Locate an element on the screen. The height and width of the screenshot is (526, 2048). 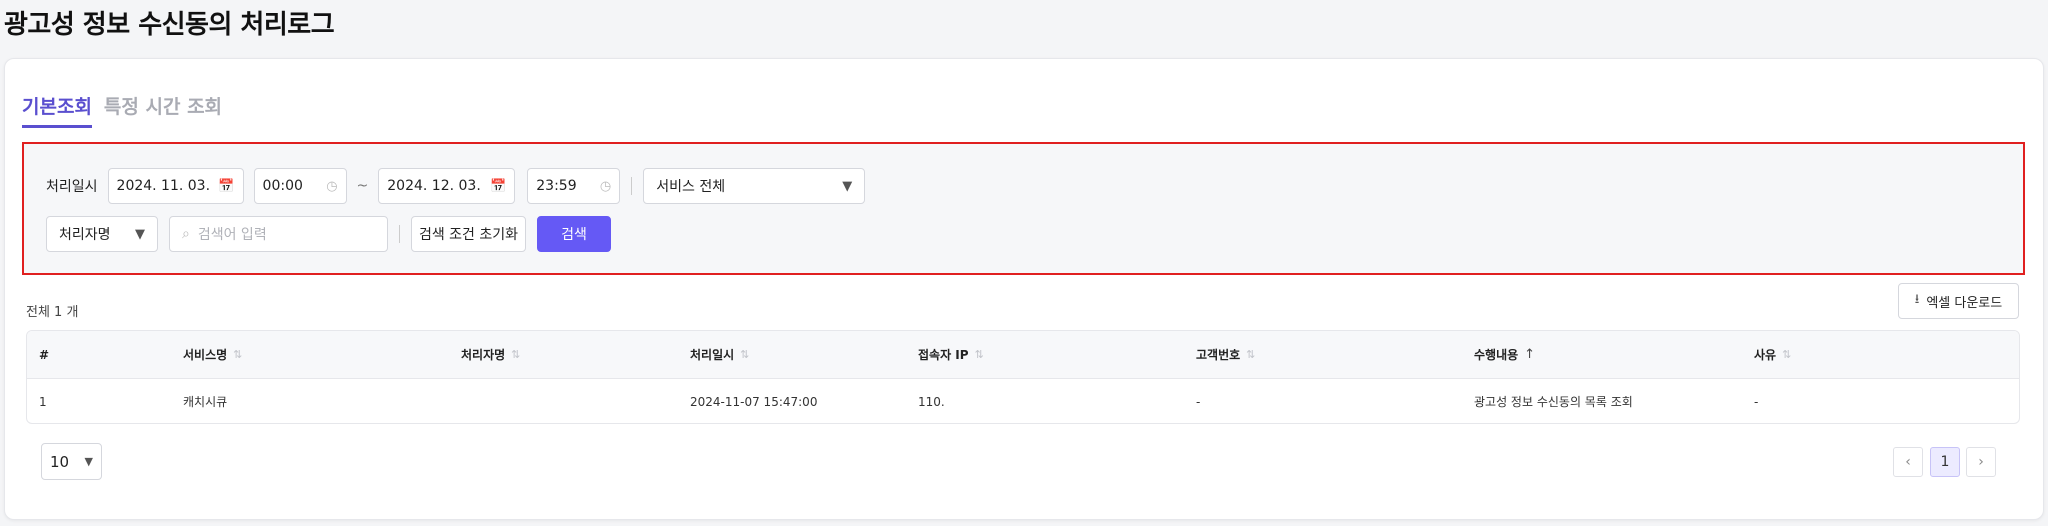
start-date-value: 2024. 11. 03. is located at coordinates (163, 186).